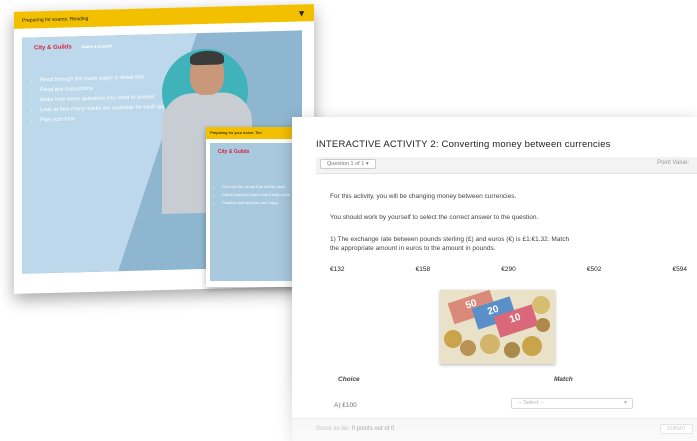 This screenshot has height=441, width=697. I want to click on match-select: -- Select -- ▾, so click(572, 403).